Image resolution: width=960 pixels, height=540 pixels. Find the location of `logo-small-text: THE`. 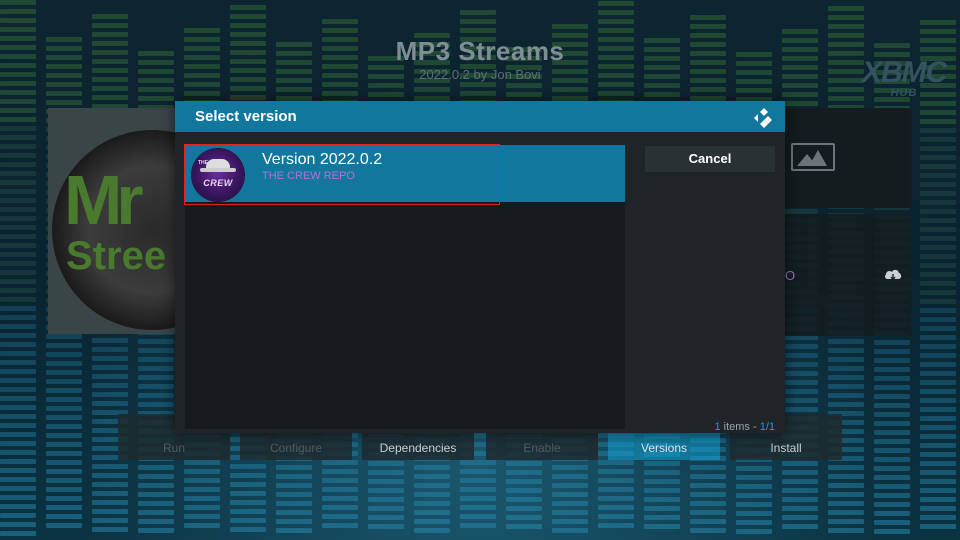

logo-small-text: THE is located at coordinates (203, 163).